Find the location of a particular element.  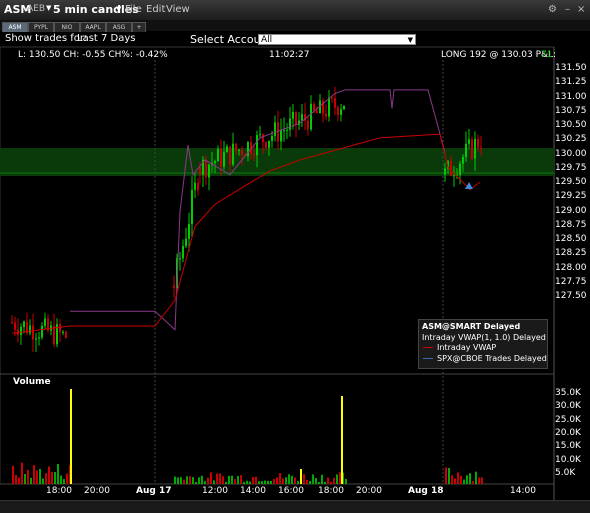

x-tick-label: Aug 17 is located at coordinates (154, 491).